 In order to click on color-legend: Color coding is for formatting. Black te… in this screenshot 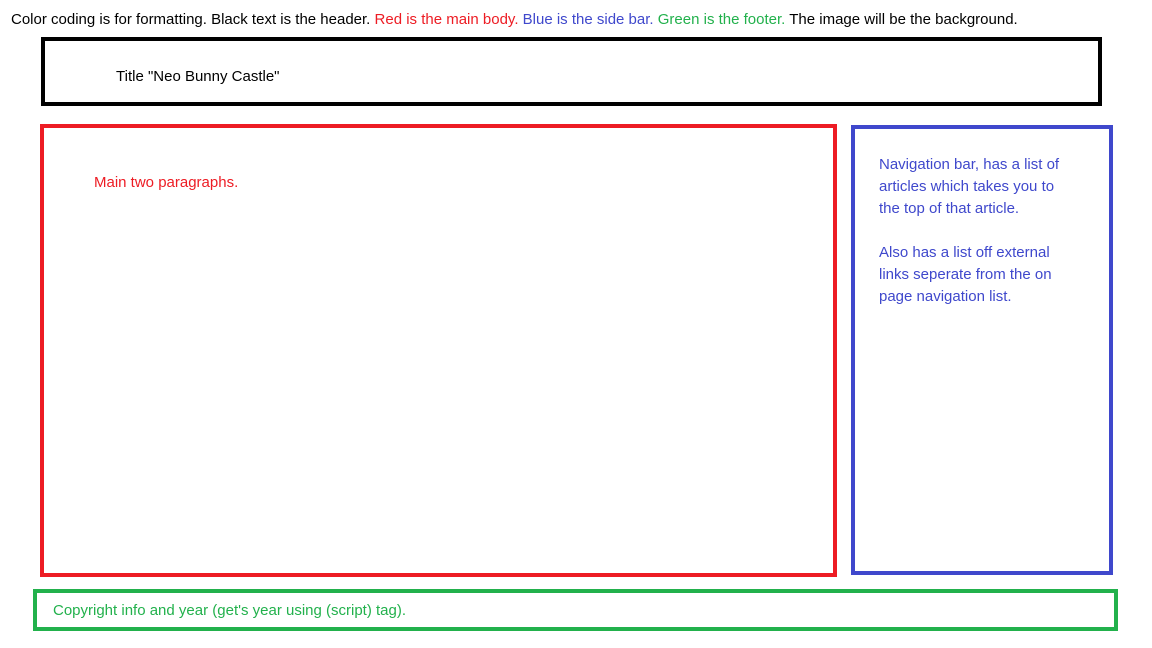, I will do `click(514, 20)`.